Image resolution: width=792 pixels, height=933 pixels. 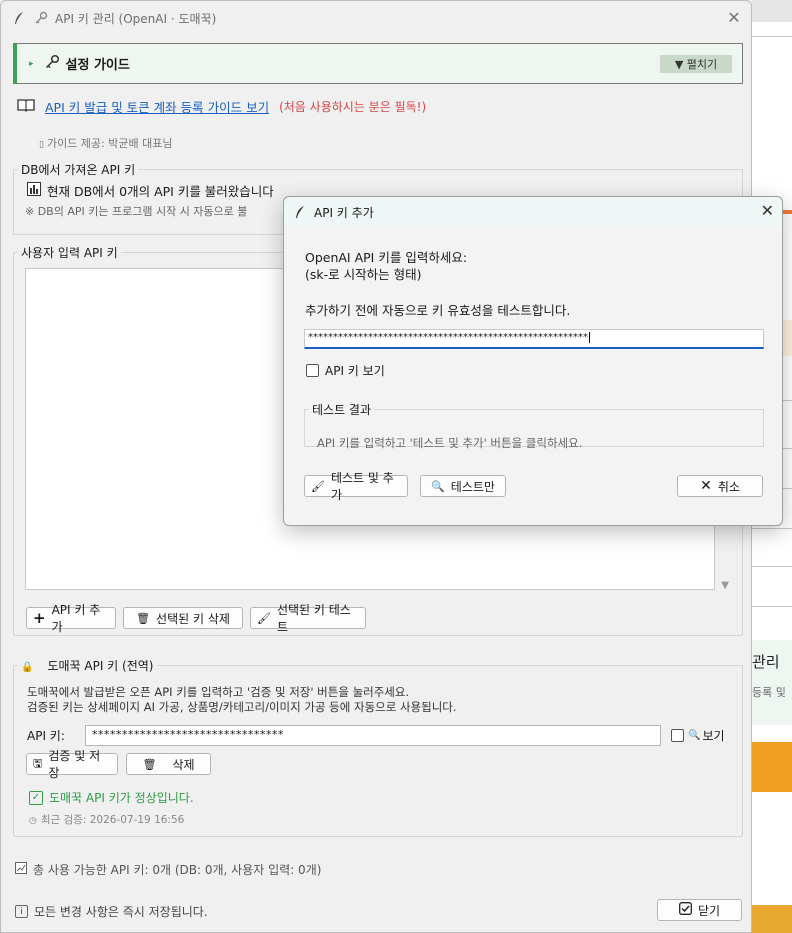 I want to click on verify-and-save-button: 🖫 검증 및 저장, so click(x=72, y=764).